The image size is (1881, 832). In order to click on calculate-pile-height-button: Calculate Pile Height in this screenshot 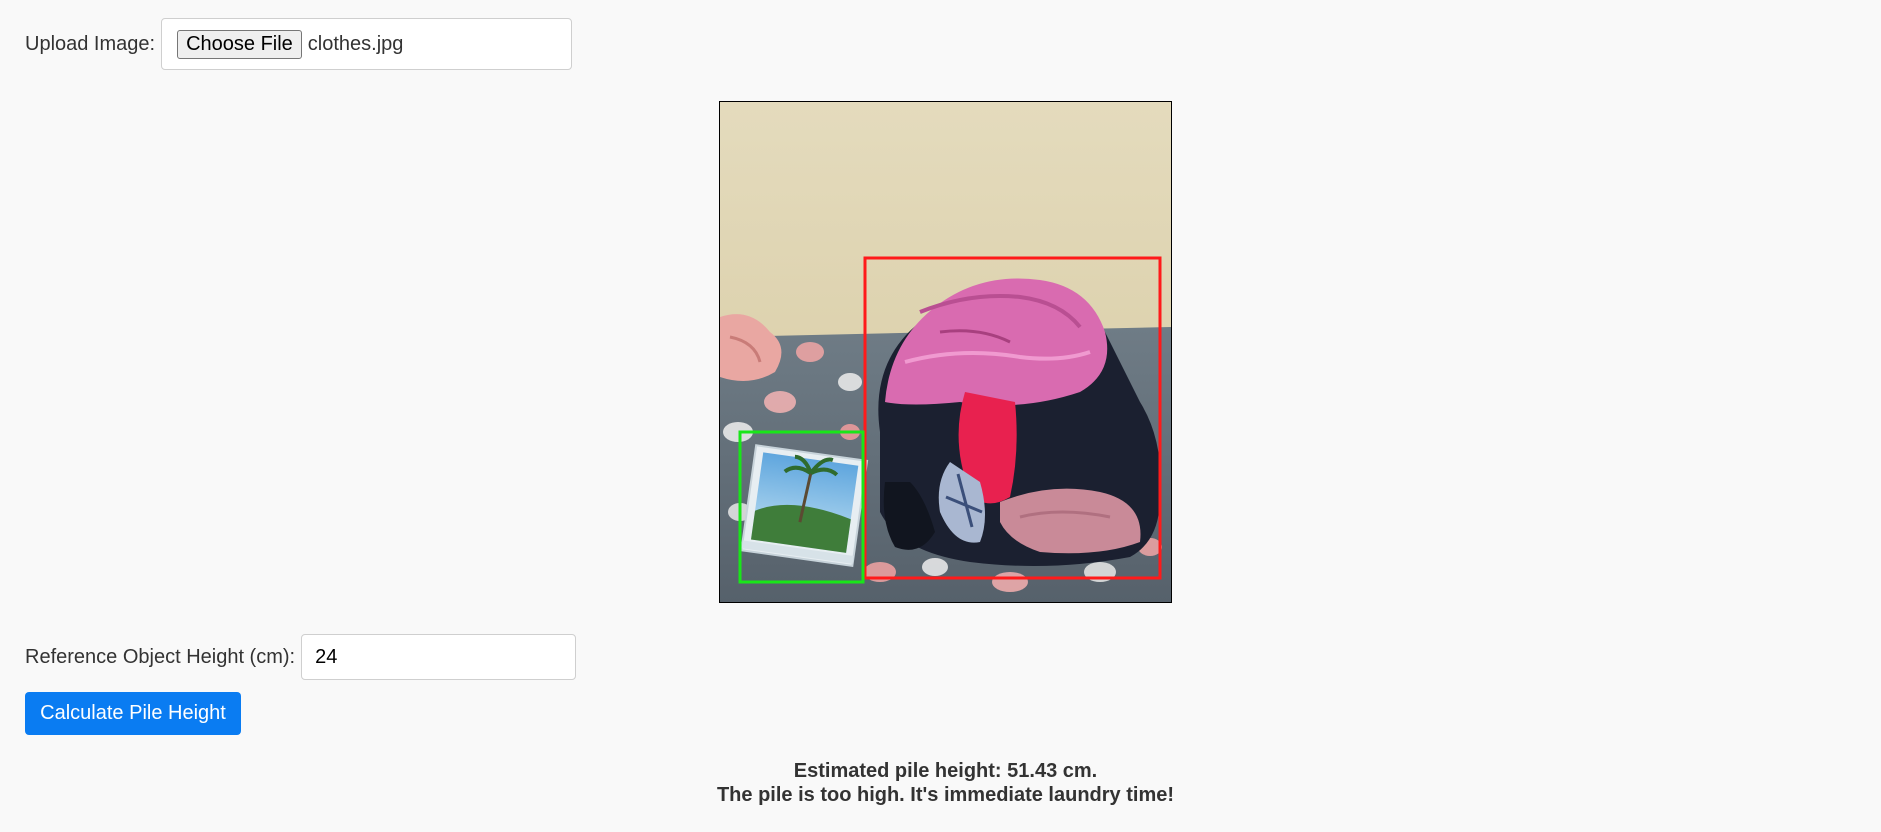, I will do `click(133, 713)`.